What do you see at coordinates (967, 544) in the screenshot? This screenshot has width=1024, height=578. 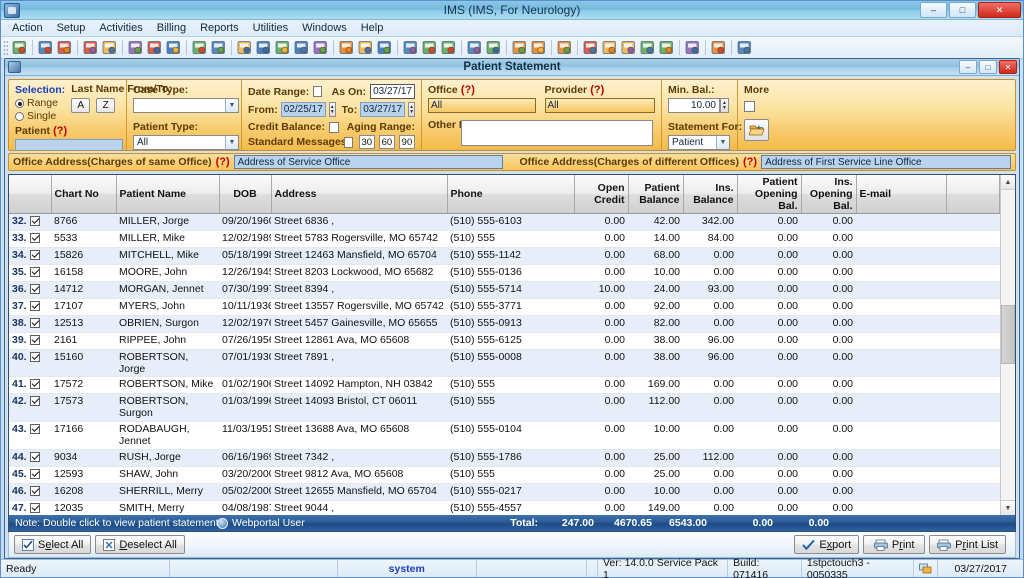 I see `print-list-button: Print List` at bounding box center [967, 544].